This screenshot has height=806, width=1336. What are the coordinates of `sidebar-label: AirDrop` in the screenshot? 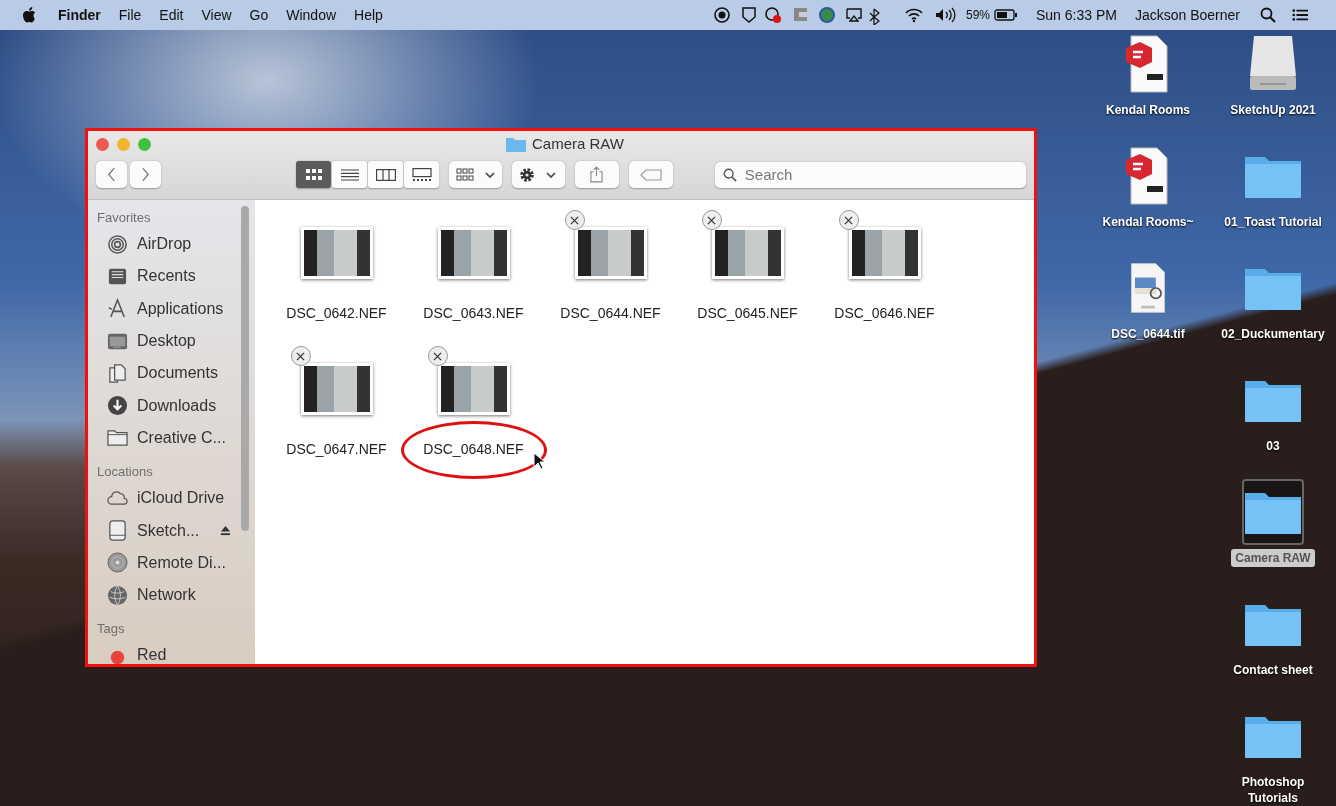 It's located at (164, 244).